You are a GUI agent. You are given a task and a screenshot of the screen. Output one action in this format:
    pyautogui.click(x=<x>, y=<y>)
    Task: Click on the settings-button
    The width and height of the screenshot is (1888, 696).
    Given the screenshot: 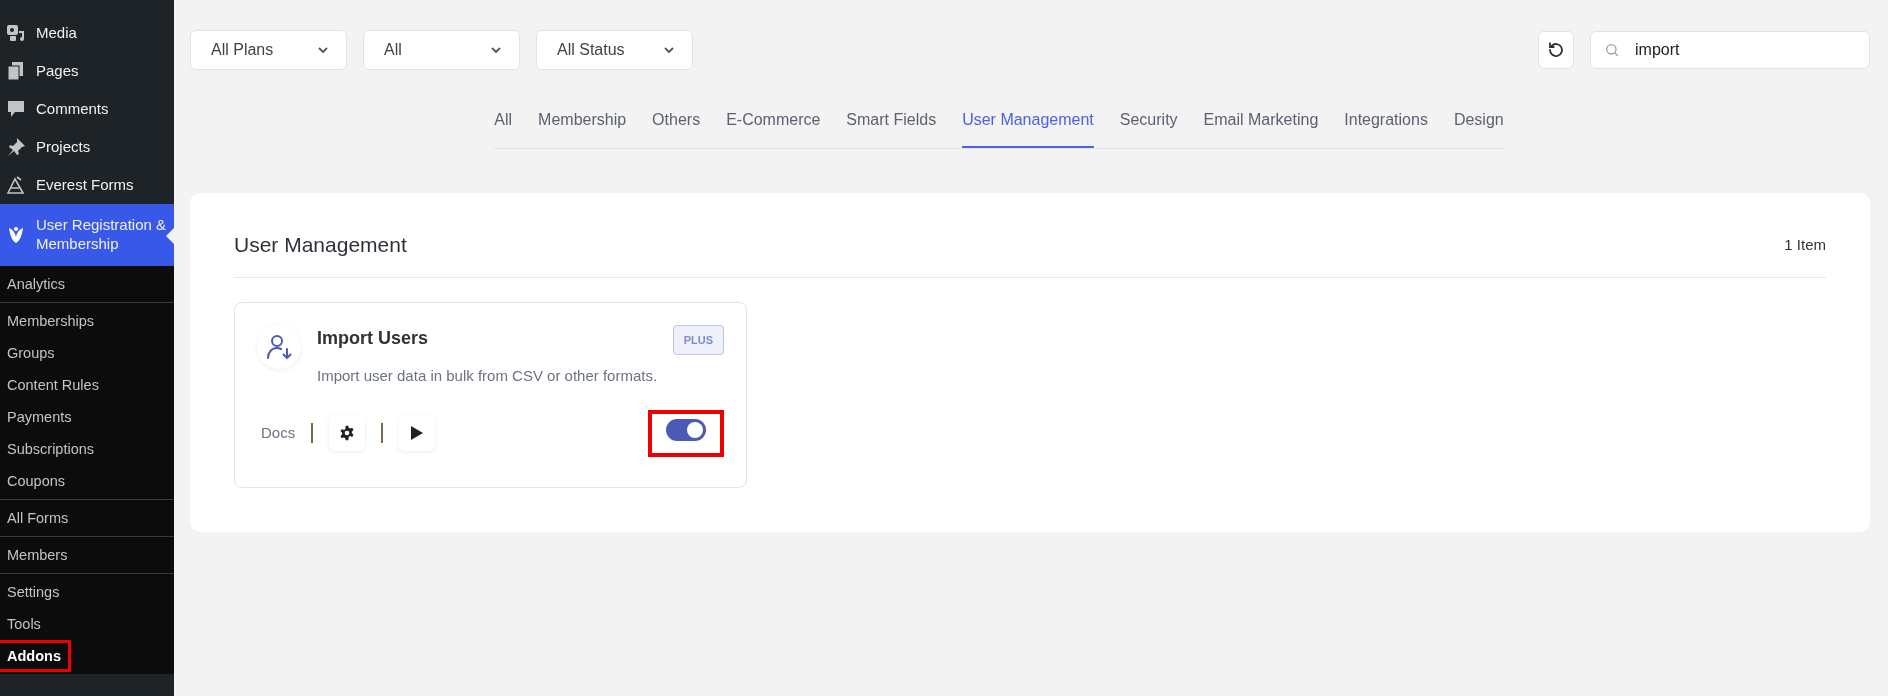 What is the action you would take?
    pyautogui.click(x=347, y=433)
    